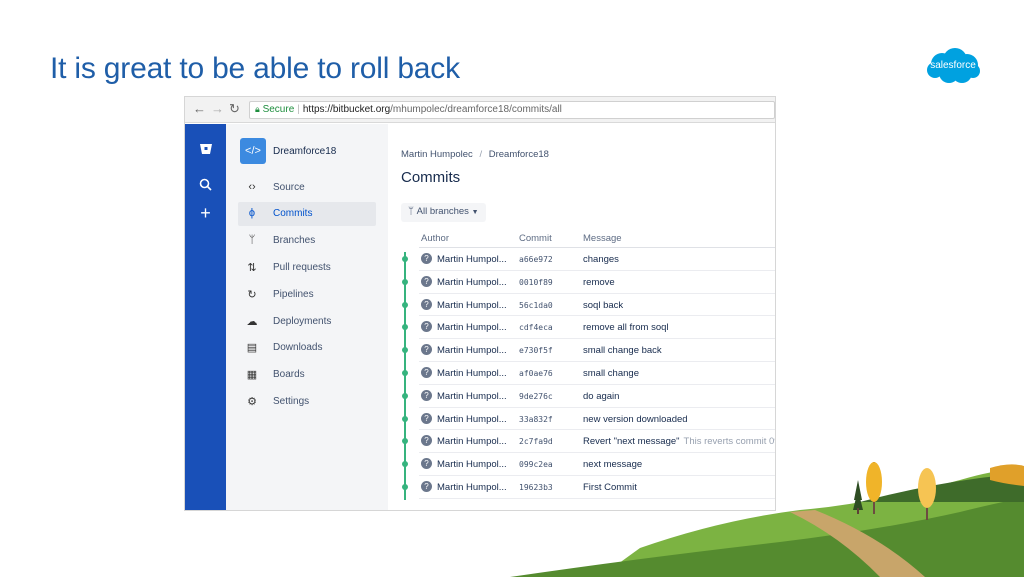 The height and width of the screenshot is (577, 1024). What do you see at coordinates (437, 154) in the screenshot?
I see `breadcrumb-user: Martin Humpolec` at bounding box center [437, 154].